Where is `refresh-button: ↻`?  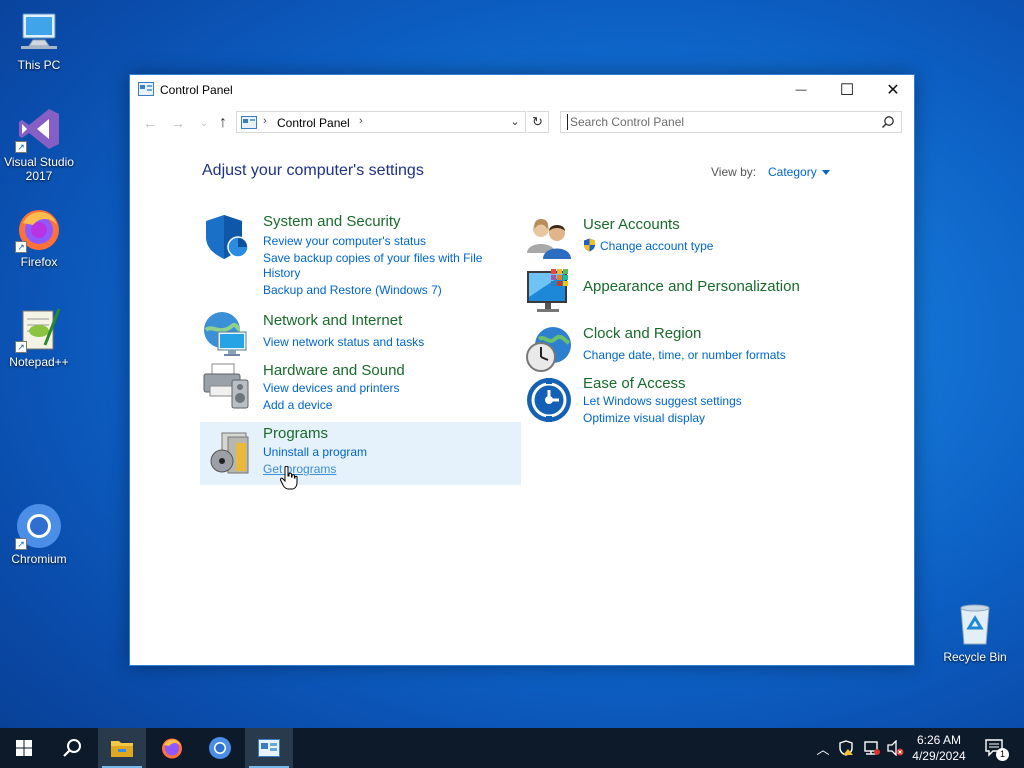
refresh-button: ↻ is located at coordinates (538, 122).